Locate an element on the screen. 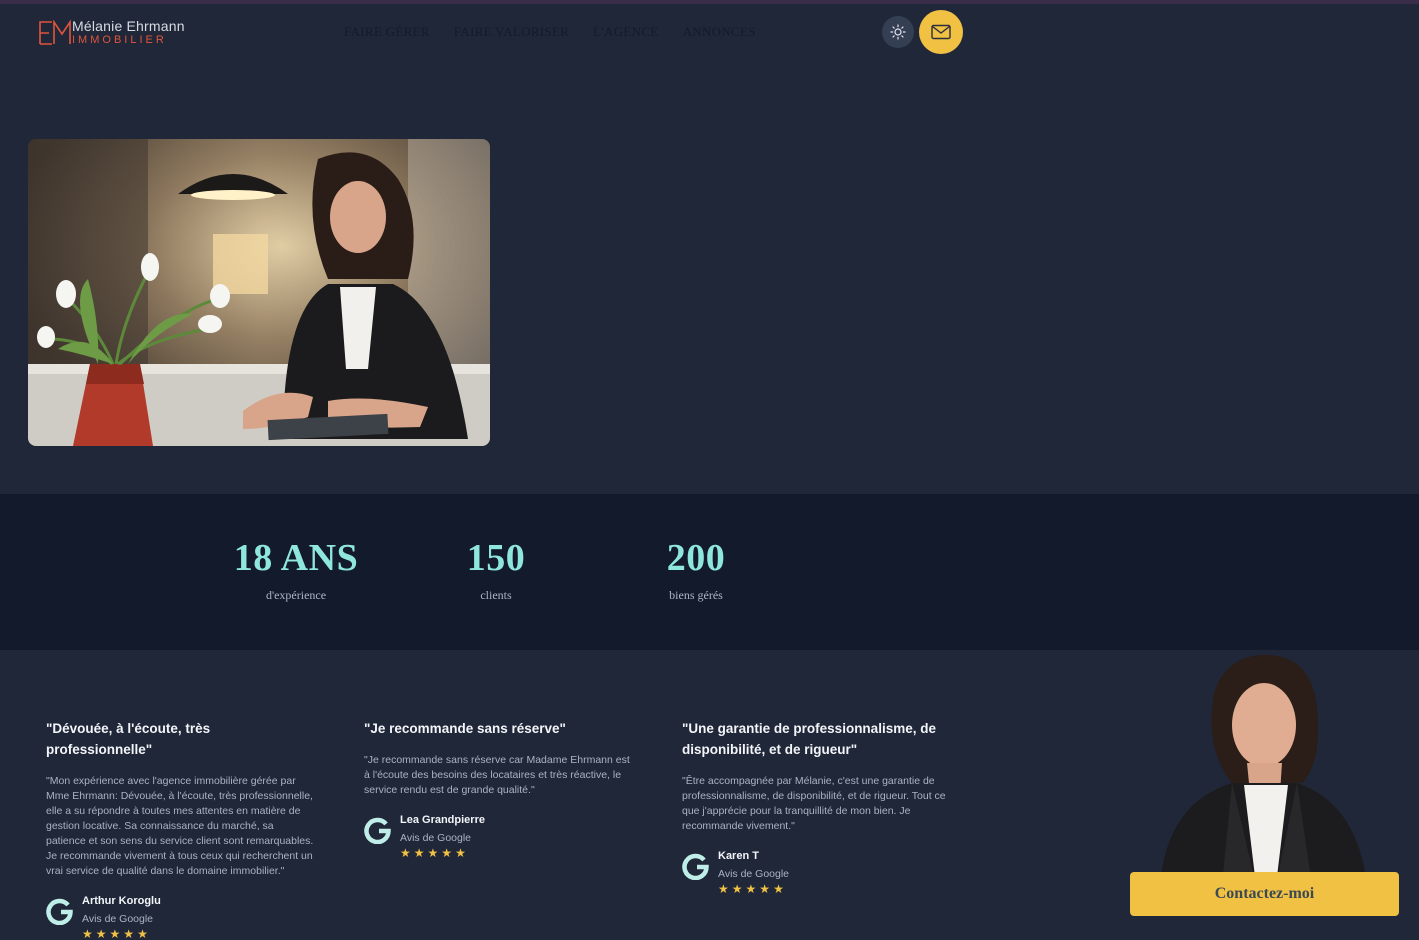 Image resolution: width=1419 pixels, height=940 pixels. author-name: Arthur Koroglu is located at coordinates (121, 901).